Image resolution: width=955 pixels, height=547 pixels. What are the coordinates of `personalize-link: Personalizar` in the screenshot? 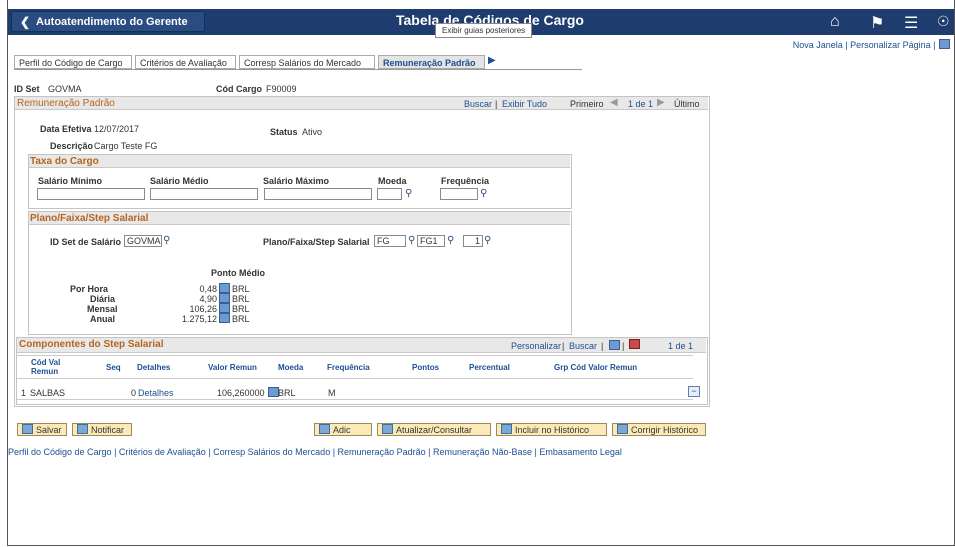 It's located at (536, 346).